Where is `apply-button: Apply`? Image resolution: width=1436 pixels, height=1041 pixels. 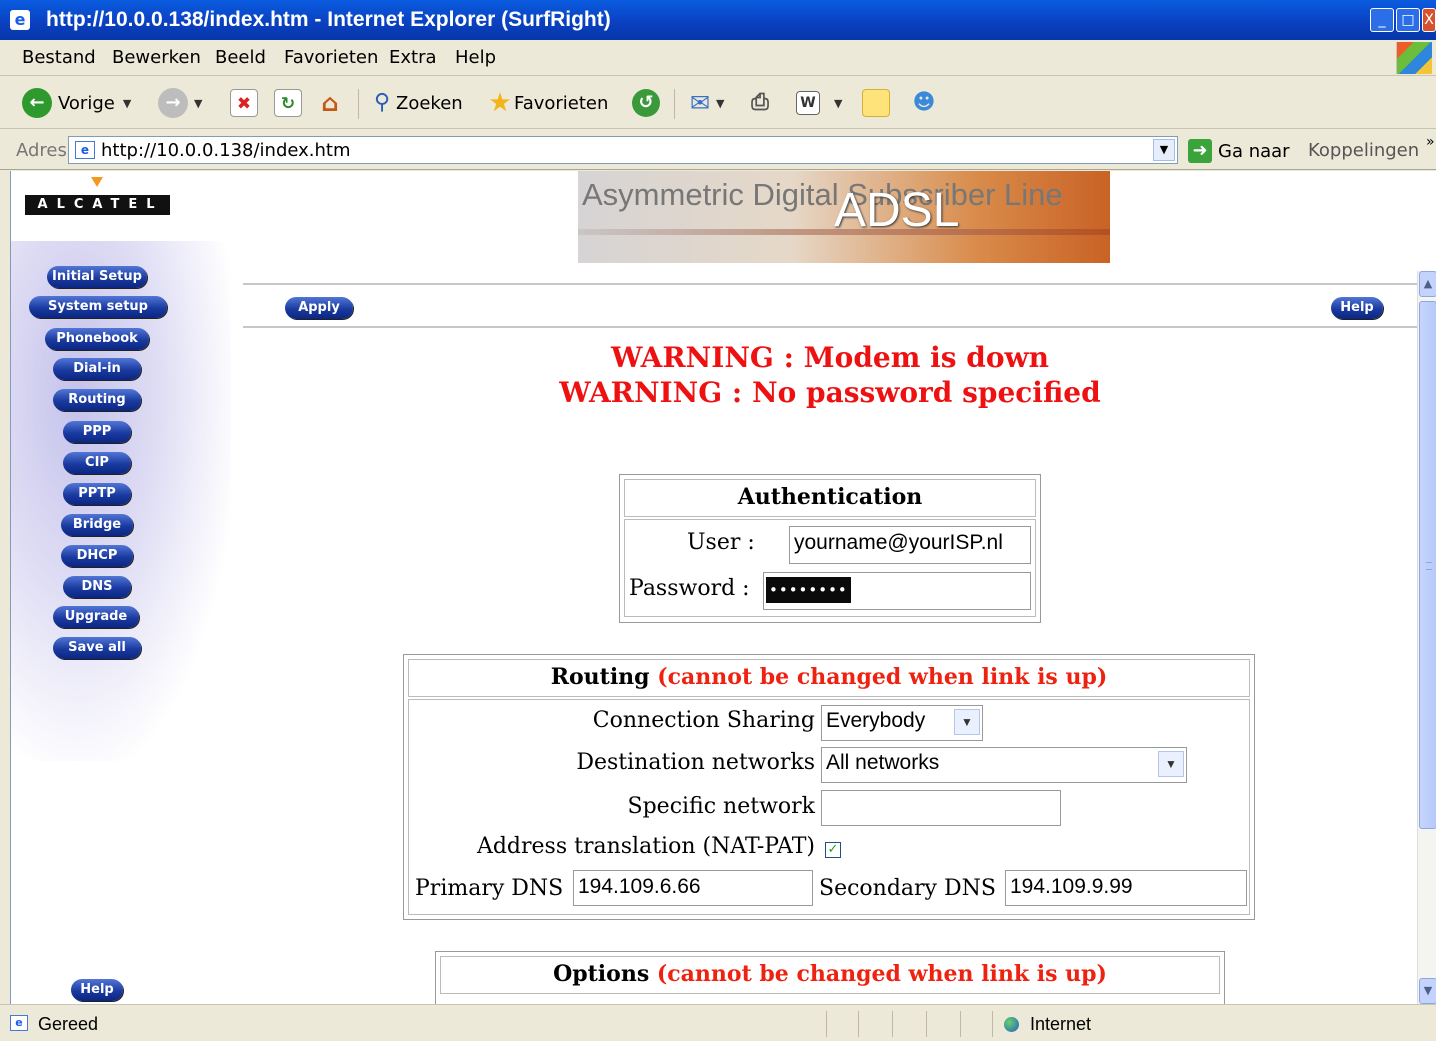
apply-button: Apply is located at coordinates (319, 308).